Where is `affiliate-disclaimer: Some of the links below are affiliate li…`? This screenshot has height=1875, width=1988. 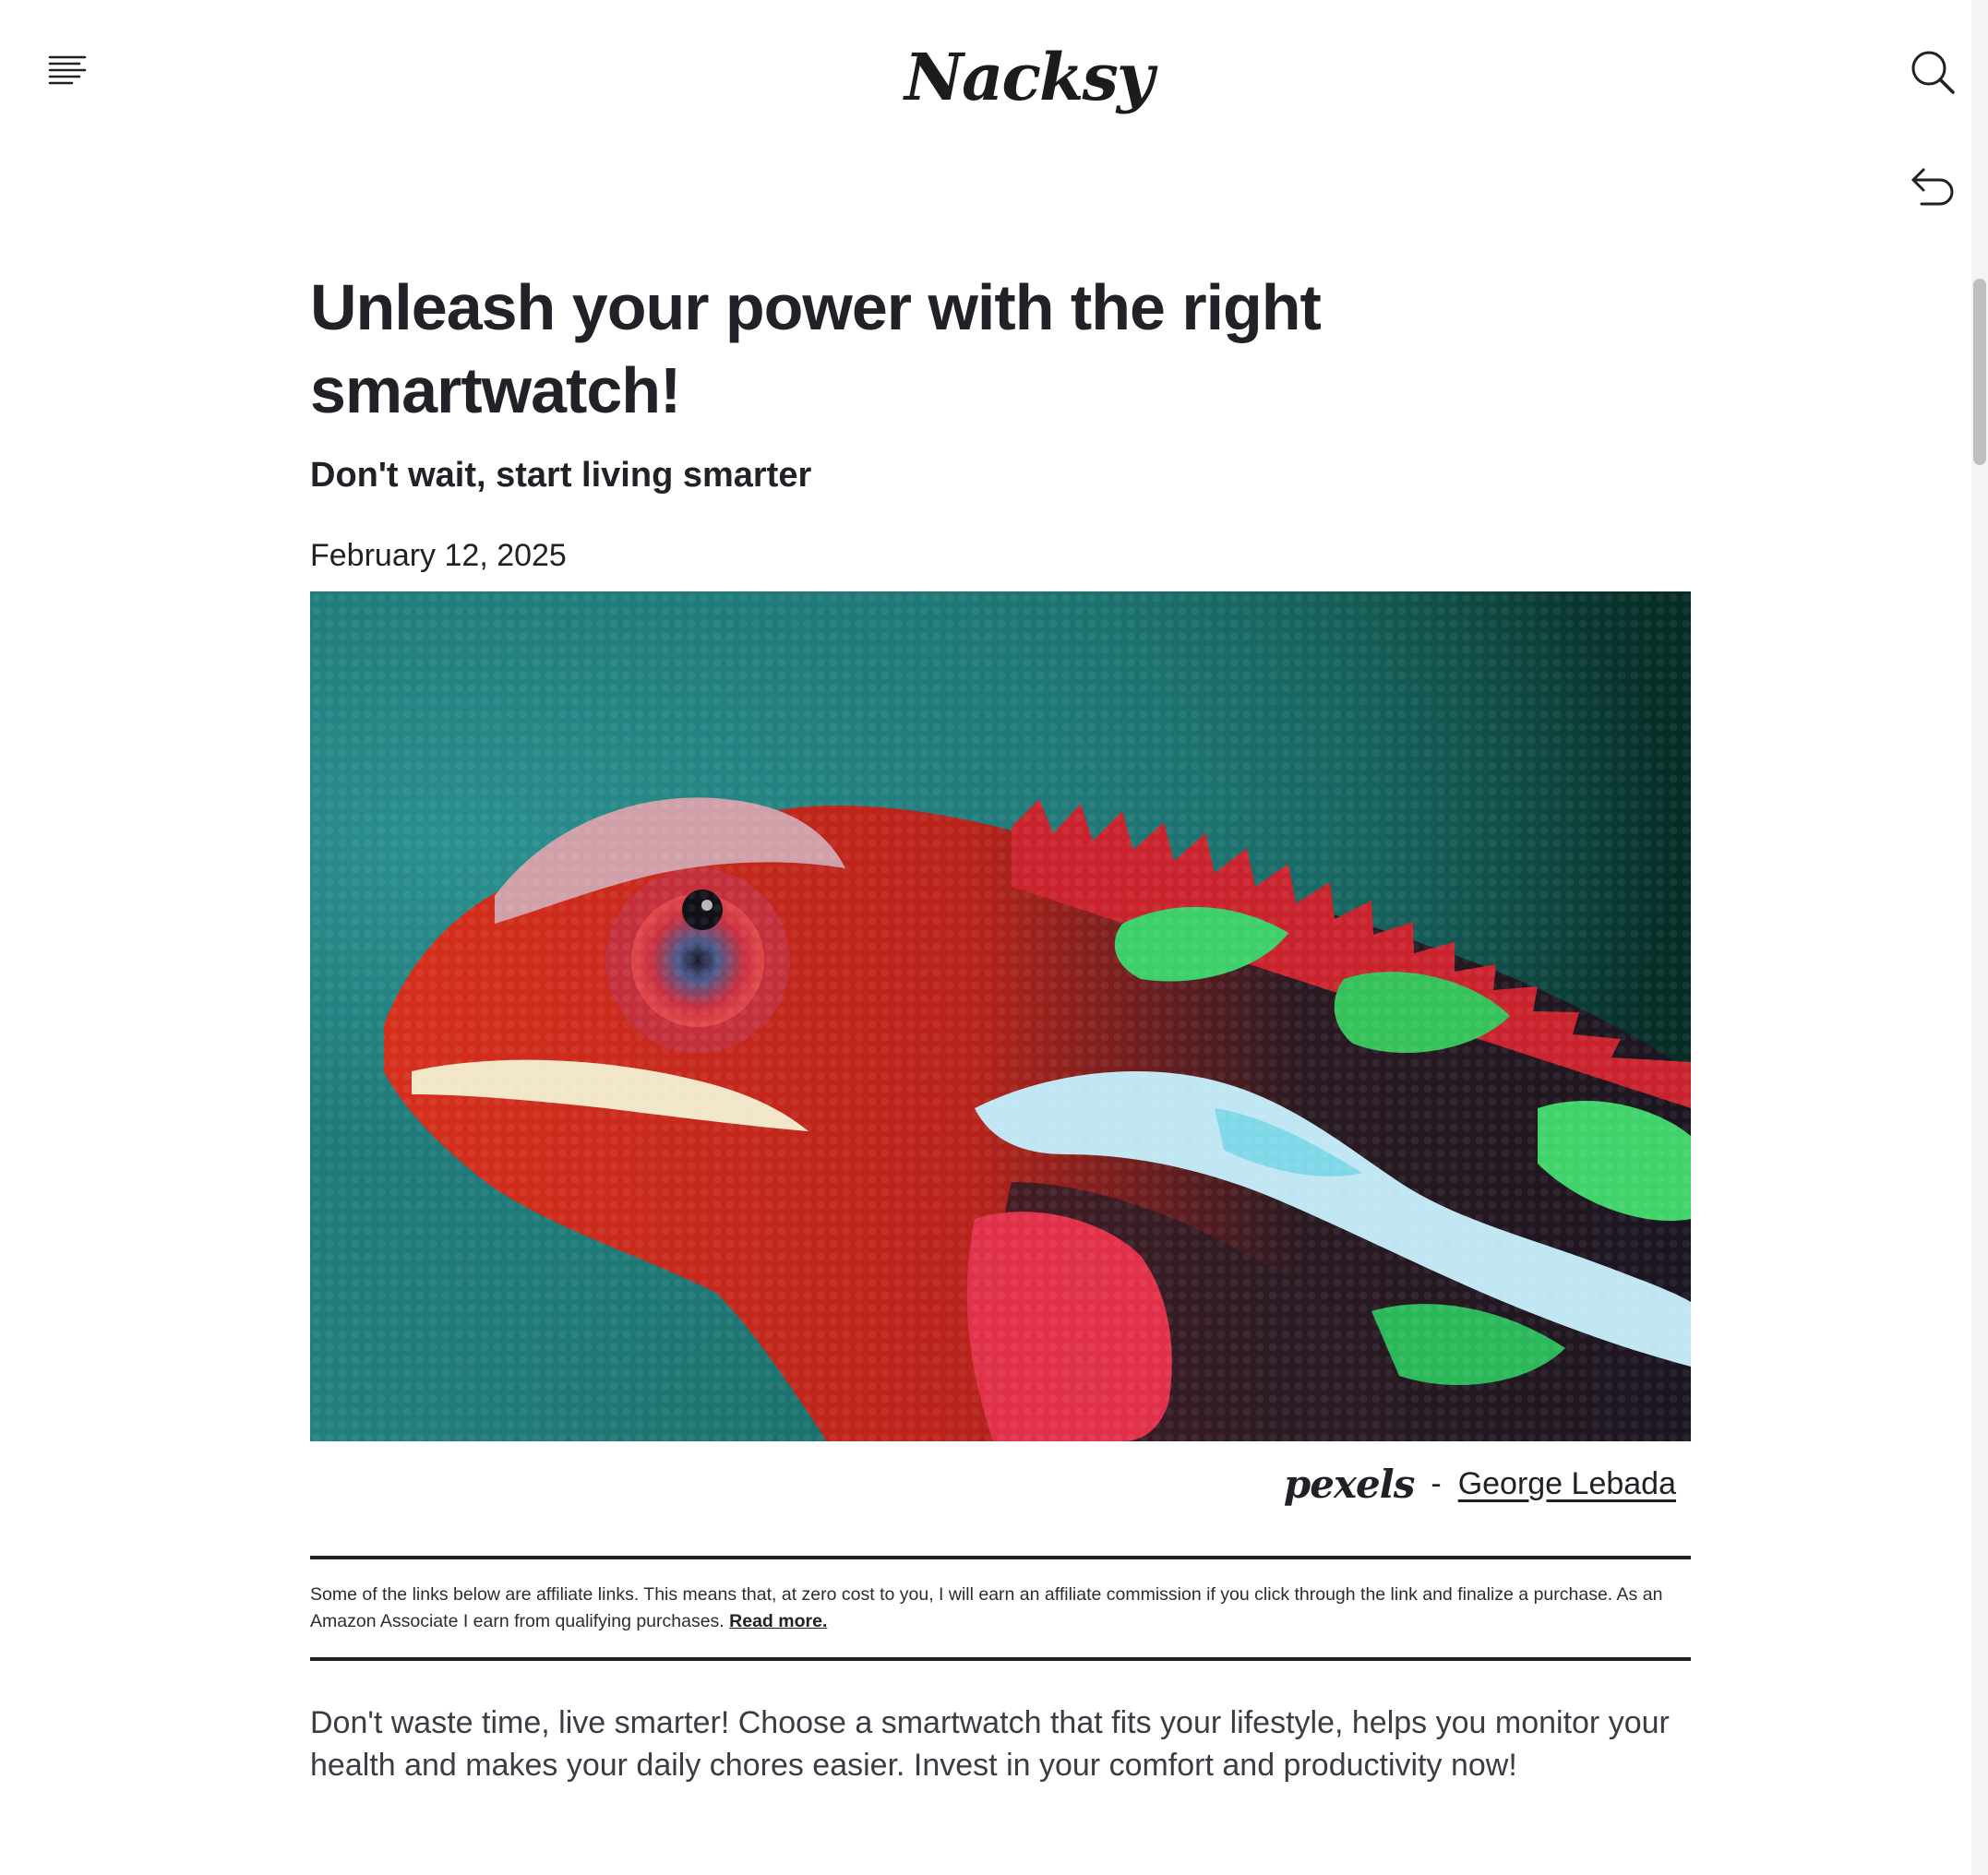
affiliate-disclaimer: Some of the links below are affiliate li… is located at coordinates (1000, 1609).